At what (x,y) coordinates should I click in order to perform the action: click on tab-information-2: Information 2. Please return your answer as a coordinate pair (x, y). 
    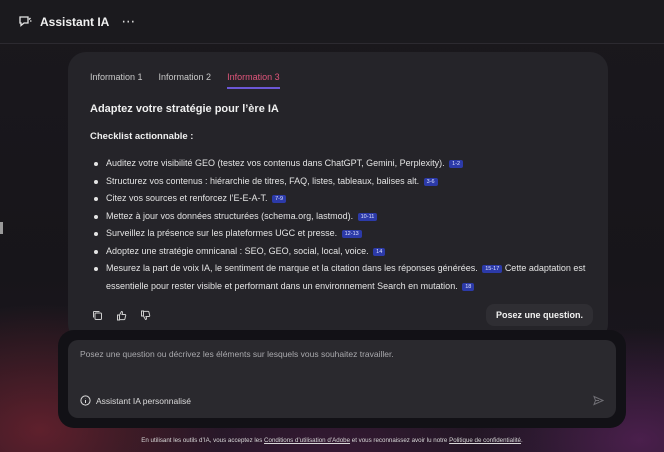
    Looking at the image, I should click on (185, 80).